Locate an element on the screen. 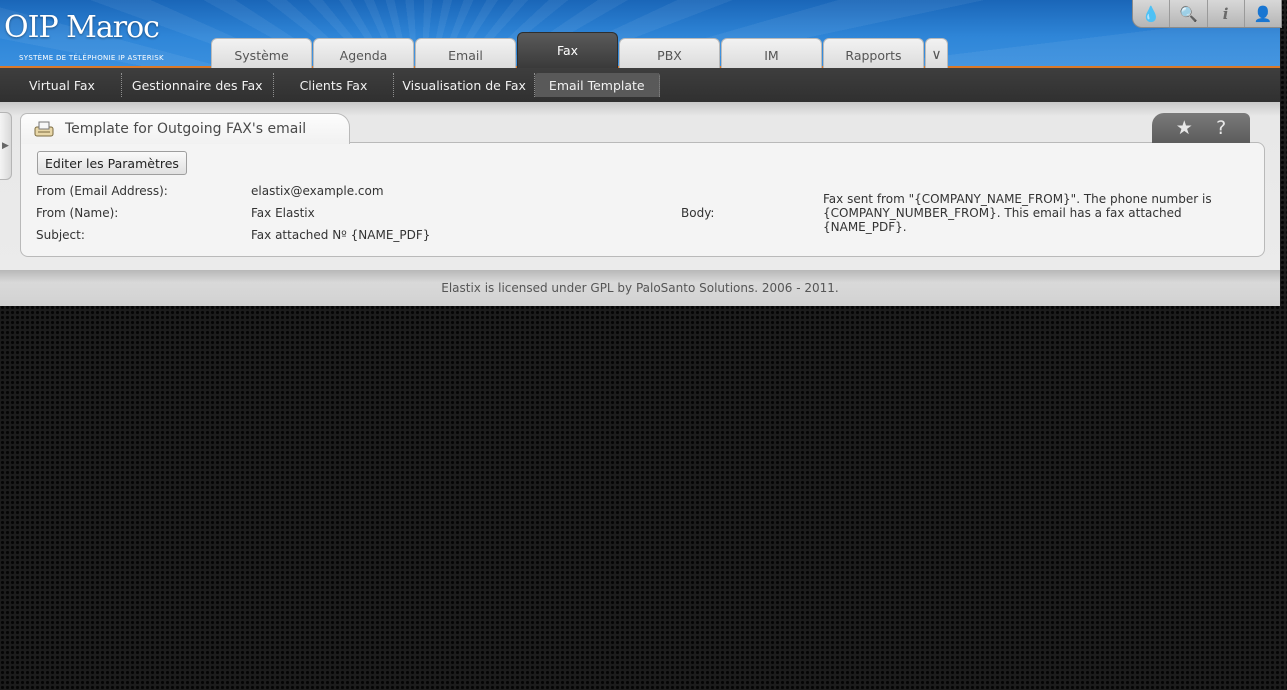 This screenshot has width=1287, height=690. tab-email: Email is located at coordinates (465, 53).